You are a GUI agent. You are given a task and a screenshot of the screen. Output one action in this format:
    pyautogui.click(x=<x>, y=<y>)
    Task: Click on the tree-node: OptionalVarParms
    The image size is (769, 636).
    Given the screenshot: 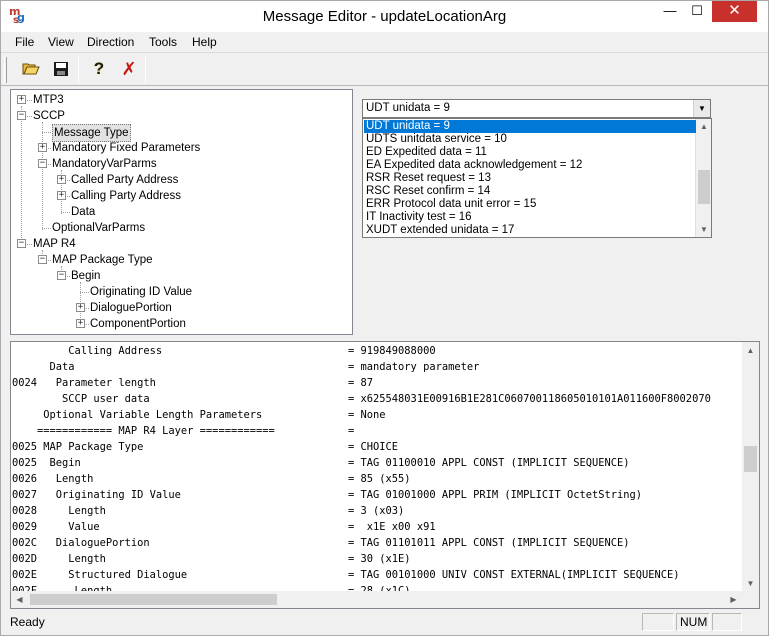 What is the action you would take?
    pyautogui.click(x=181, y=228)
    